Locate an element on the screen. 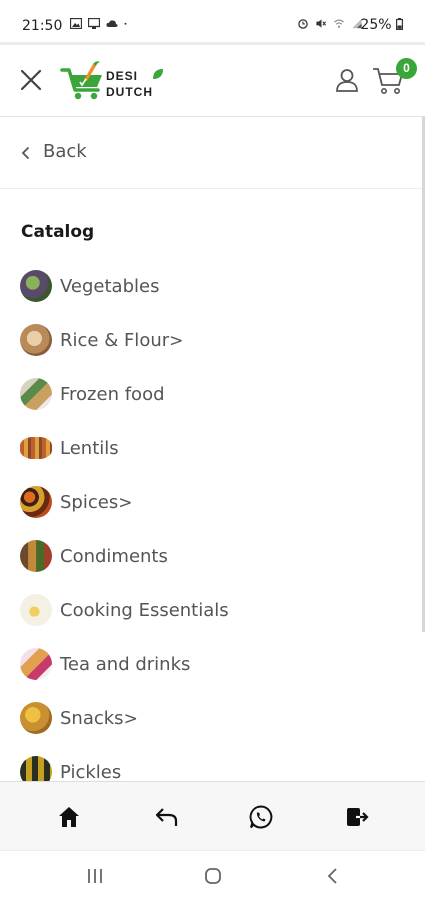  menu-item-tea-drinks: Tea and drinks is located at coordinates (210, 664).